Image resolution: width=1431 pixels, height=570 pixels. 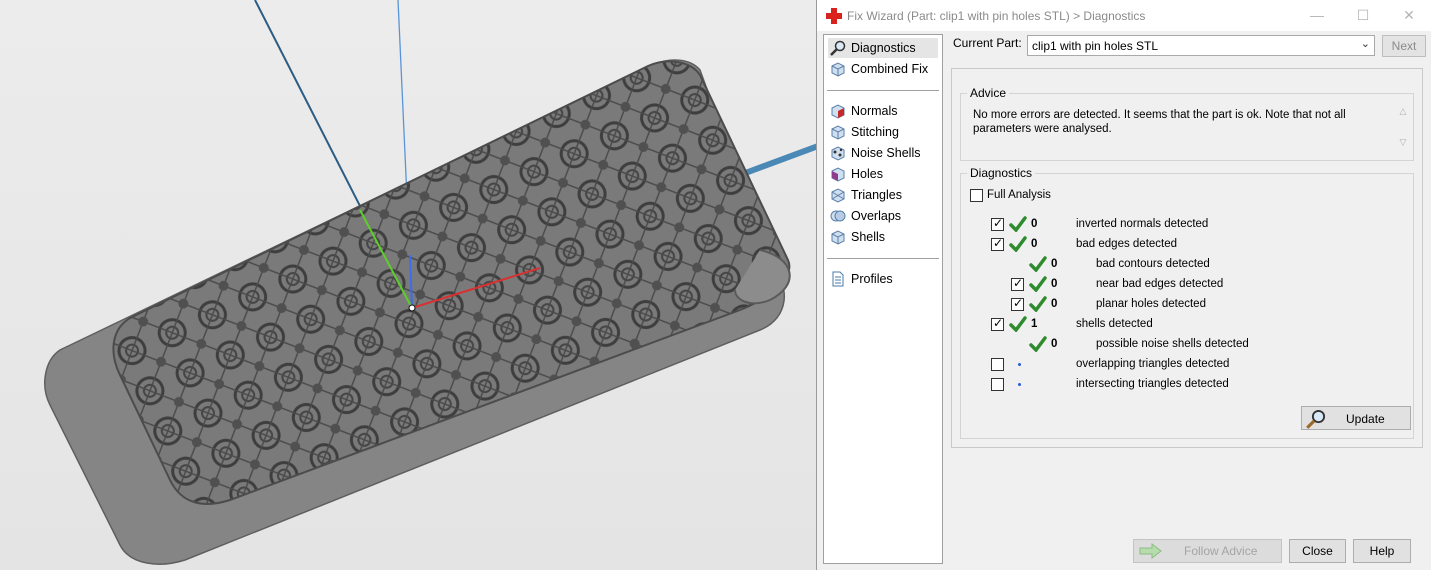 What do you see at coordinates (1019, 195) in the screenshot?
I see `full-analysis-label: Full Analysis` at bounding box center [1019, 195].